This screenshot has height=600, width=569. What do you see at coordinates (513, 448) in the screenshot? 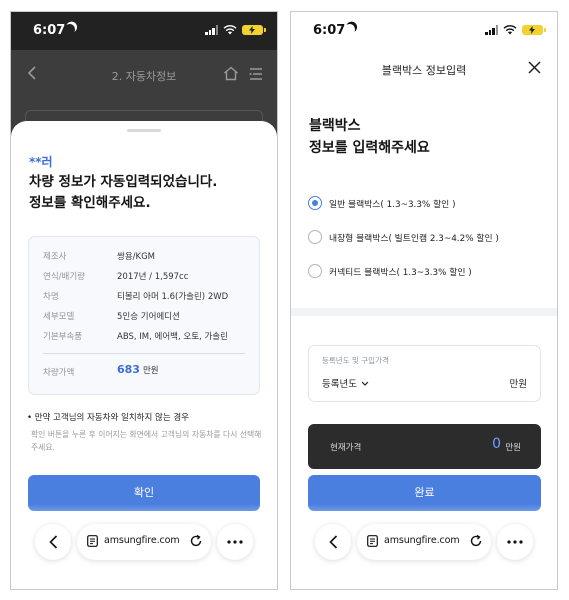
I see `current-price-unit: 만원` at bounding box center [513, 448].